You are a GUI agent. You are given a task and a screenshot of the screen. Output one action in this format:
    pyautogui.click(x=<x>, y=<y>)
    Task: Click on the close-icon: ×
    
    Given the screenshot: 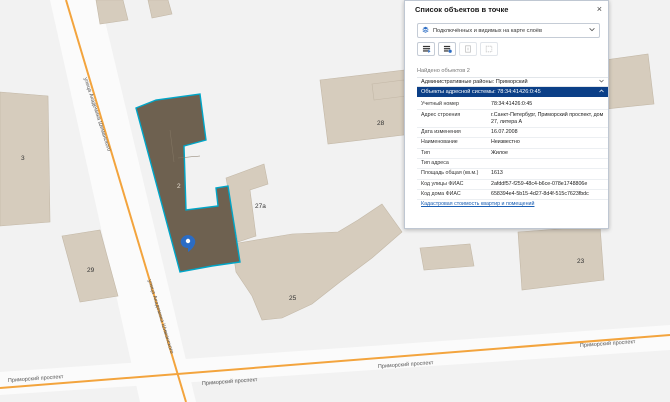 What is the action you would take?
    pyautogui.click(x=599, y=9)
    